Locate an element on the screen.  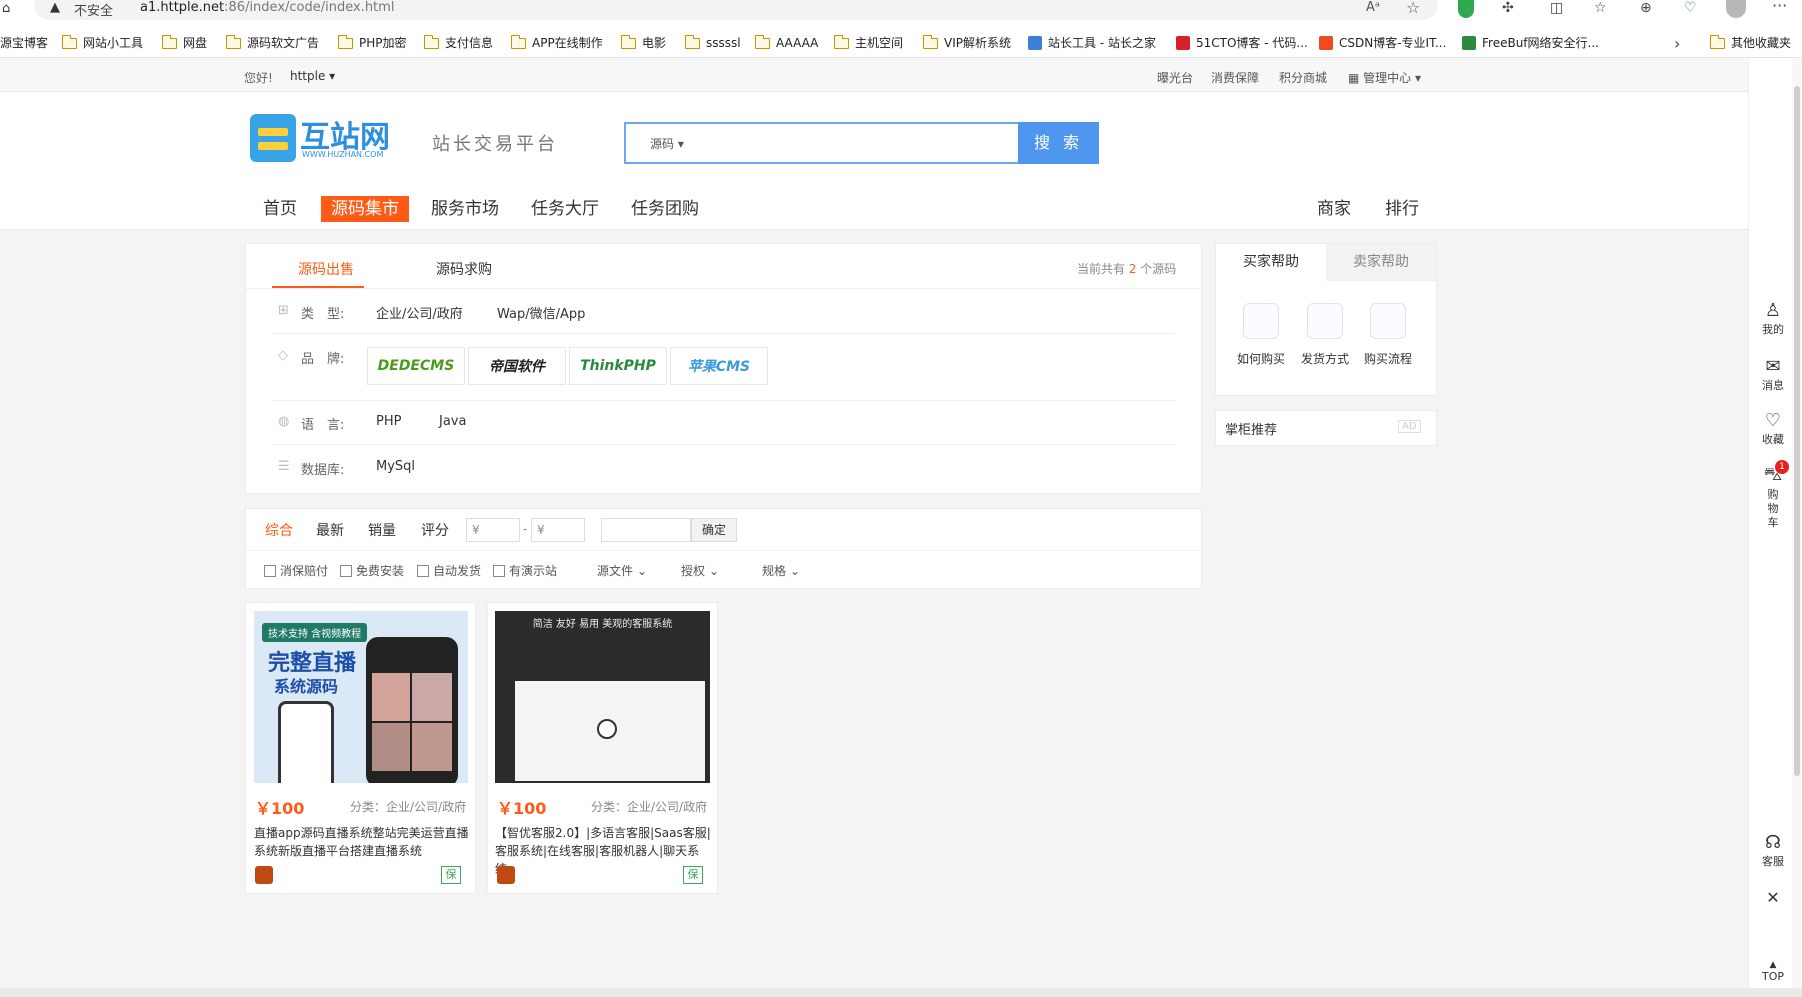
checkbox-guarantee: 消保赔付 is located at coordinates (296, 570).